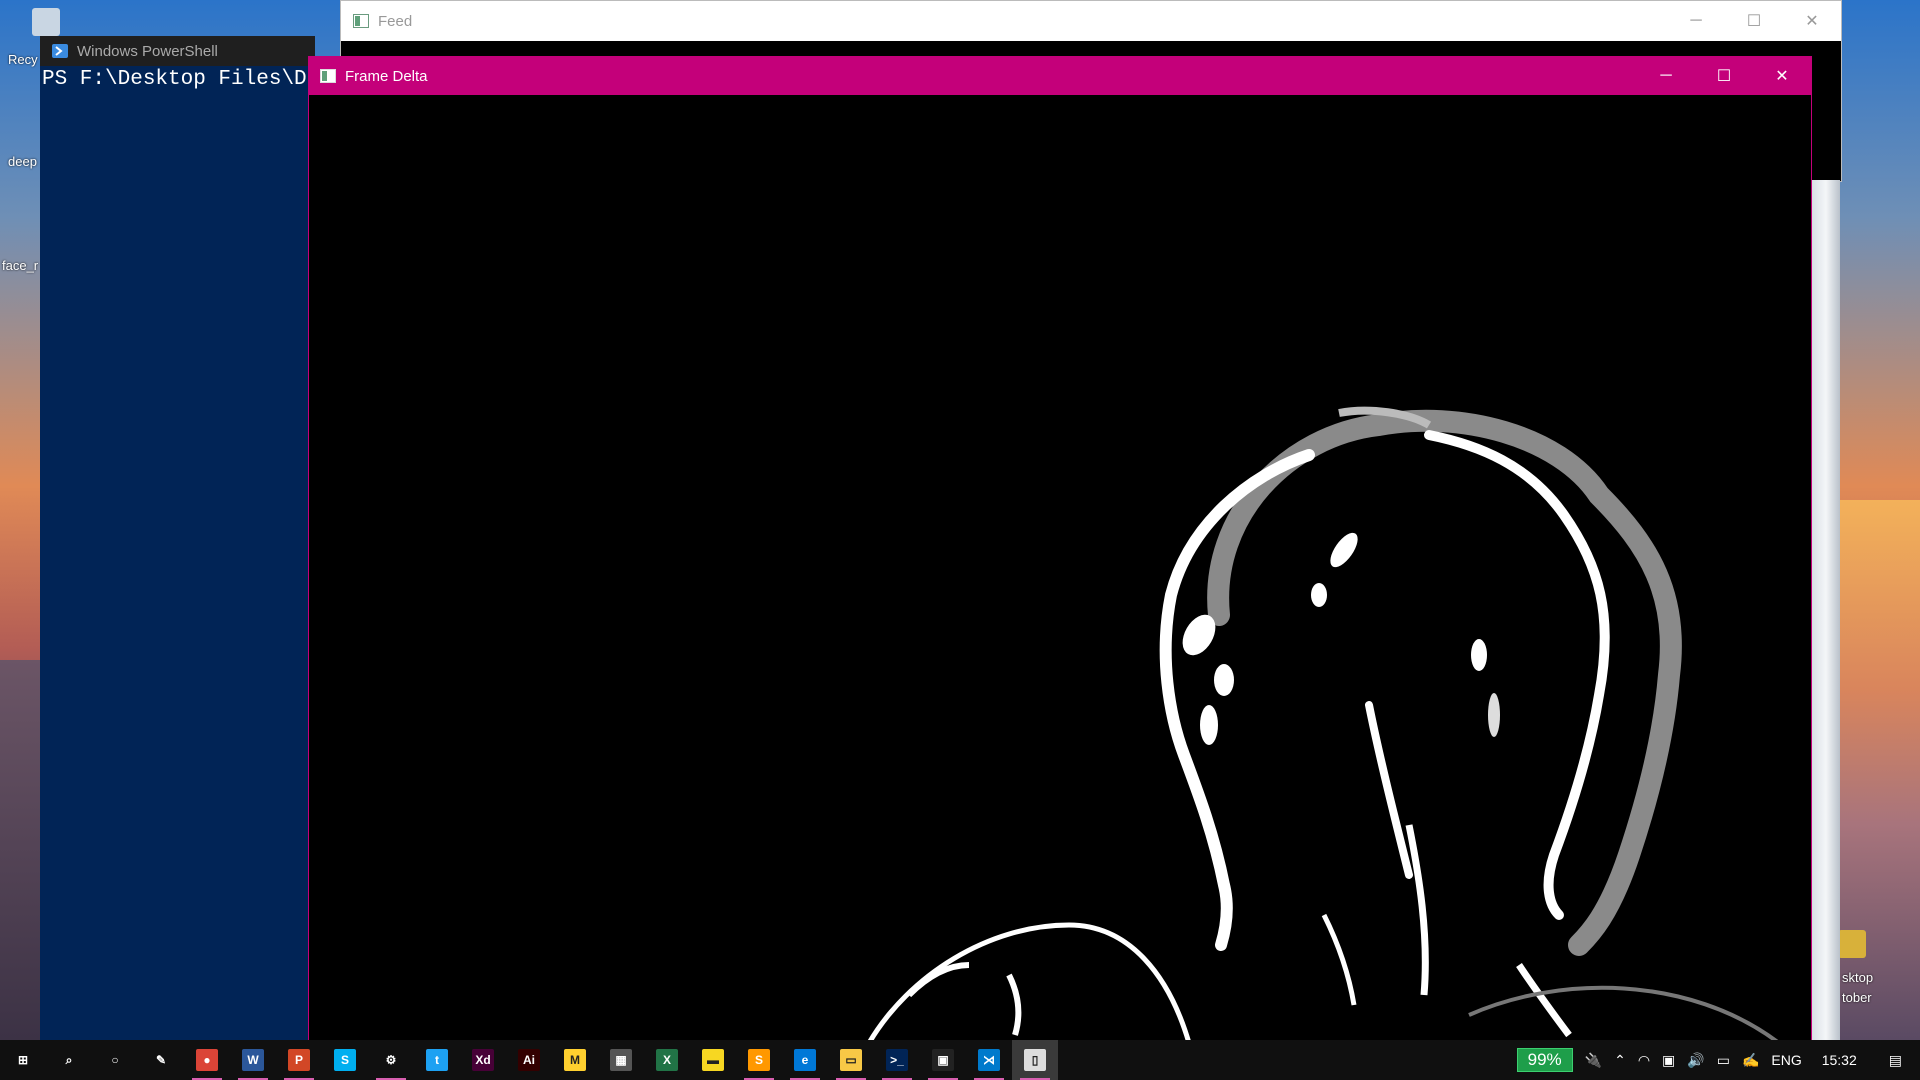 The height and width of the screenshot is (1080, 1920). I want to click on taskbar-cortana-button: ○, so click(115, 1060).